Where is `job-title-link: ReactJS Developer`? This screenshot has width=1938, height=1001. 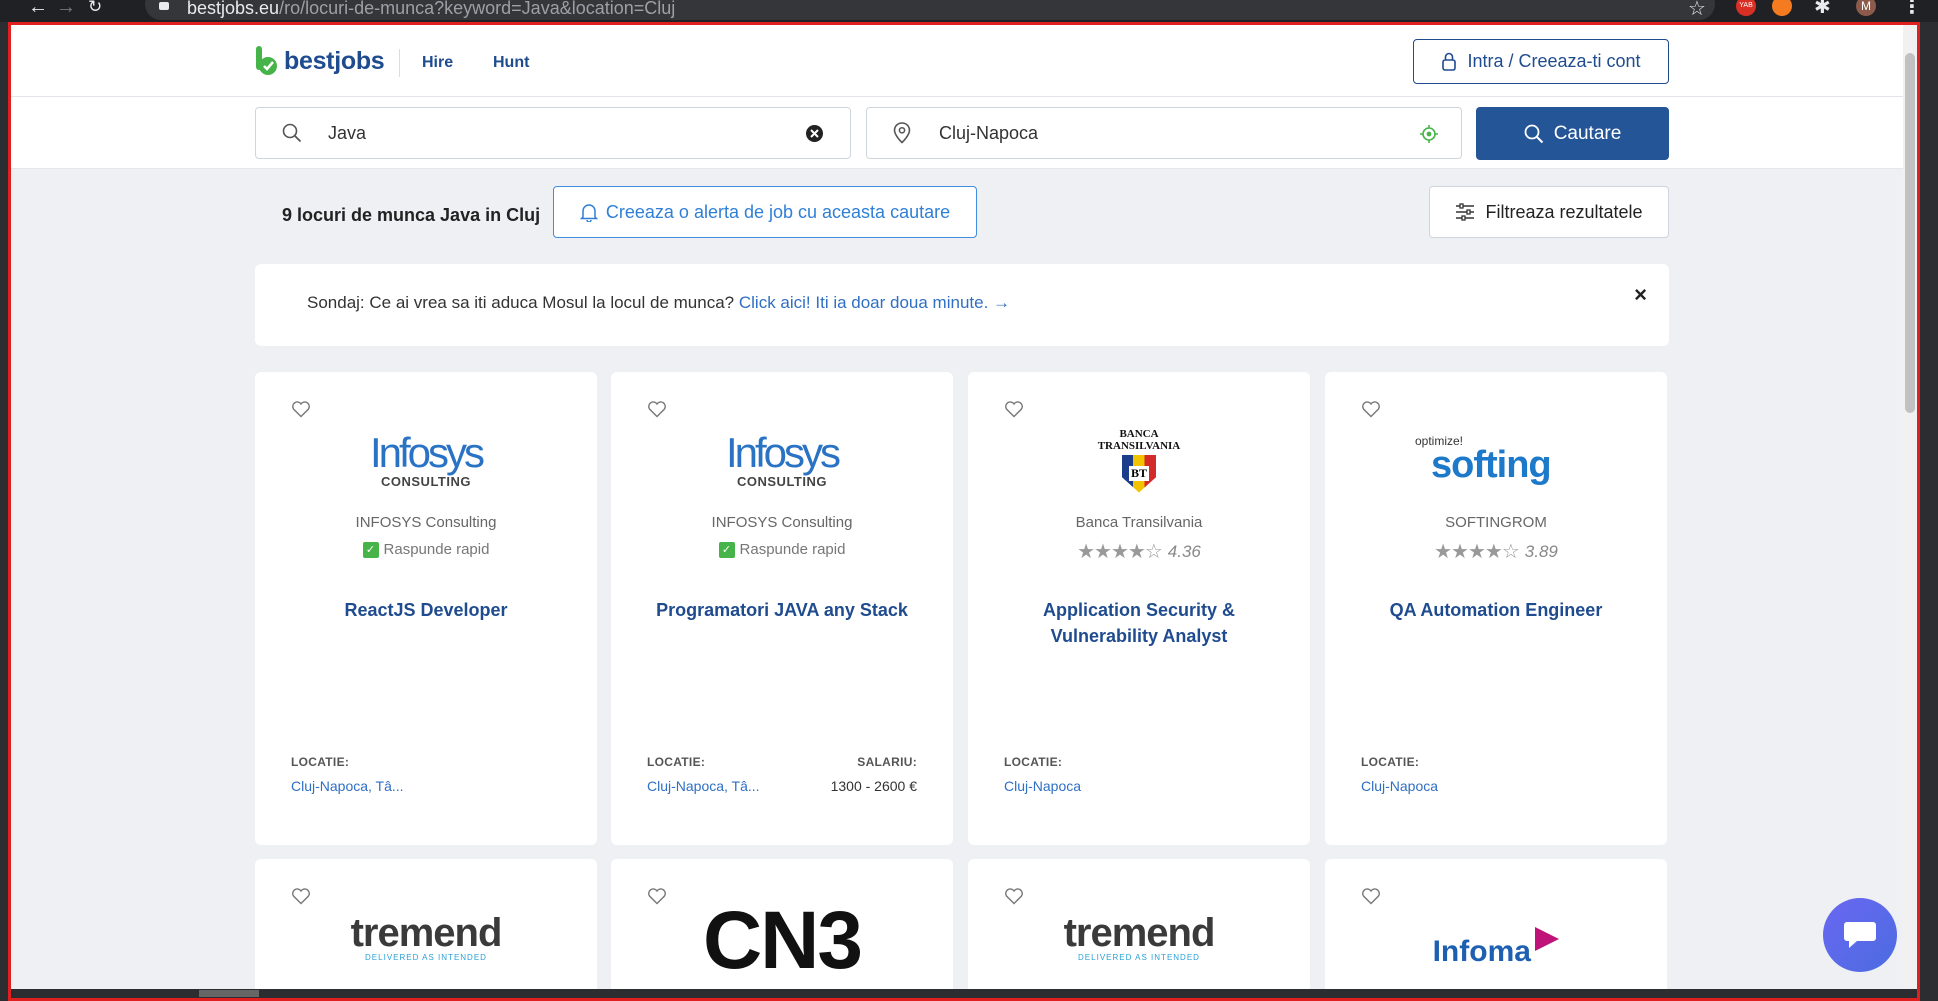 job-title-link: ReactJS Developer is located at coordinates (426, 610).